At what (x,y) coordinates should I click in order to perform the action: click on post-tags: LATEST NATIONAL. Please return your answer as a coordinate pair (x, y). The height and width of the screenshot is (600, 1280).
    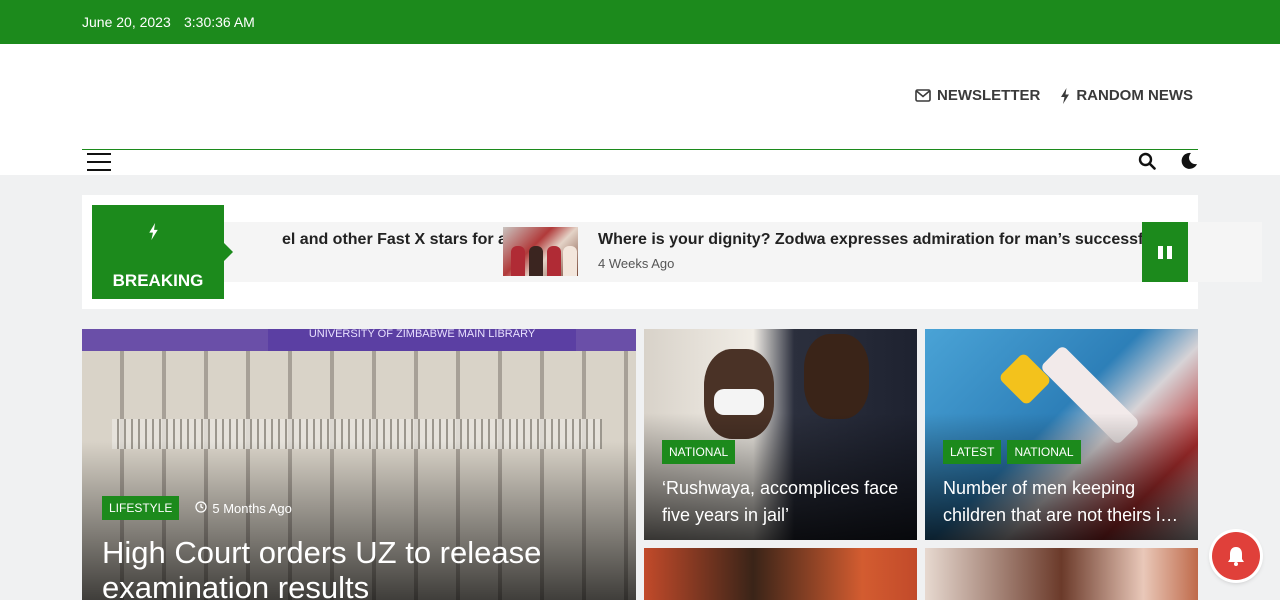
    Looking at the image, I should click on (1015, 452).